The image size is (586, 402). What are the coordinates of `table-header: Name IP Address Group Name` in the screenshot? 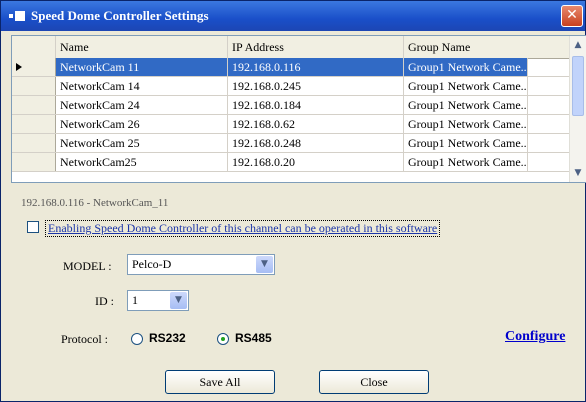 It's located at (292, 47).